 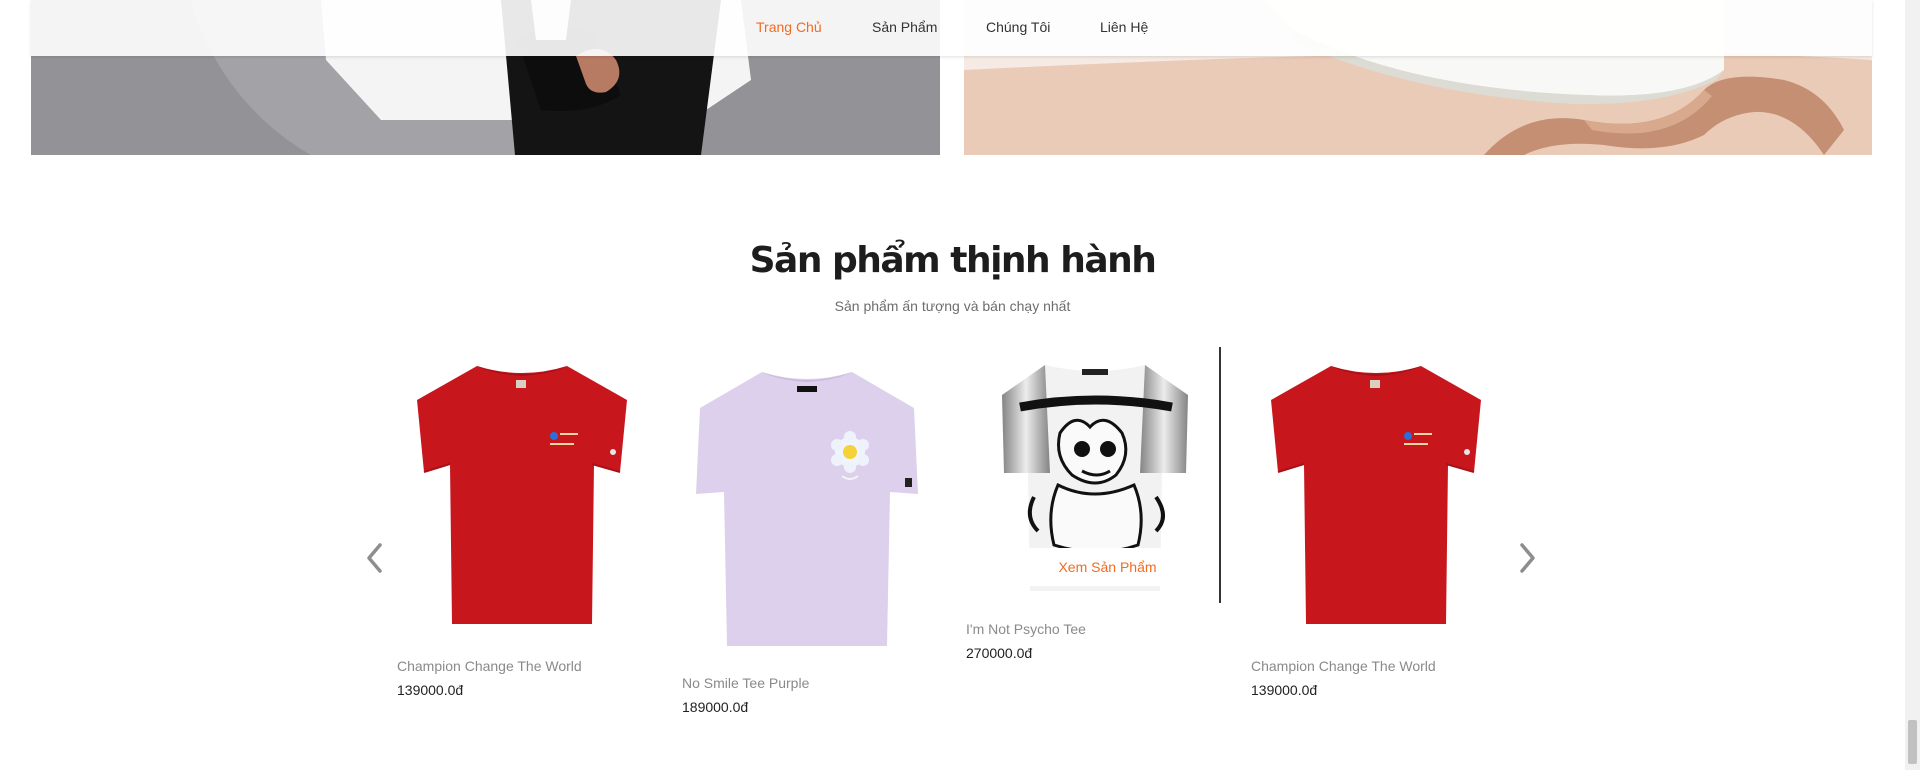 What do you see at coordinates (1912, 385) in the screenshot?
I see `page-scrollbar` at bounding box center [1912, 385].